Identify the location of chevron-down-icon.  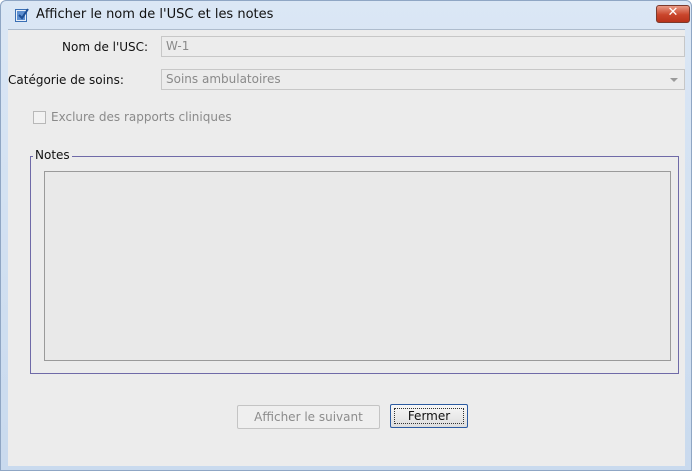
(674, 80).